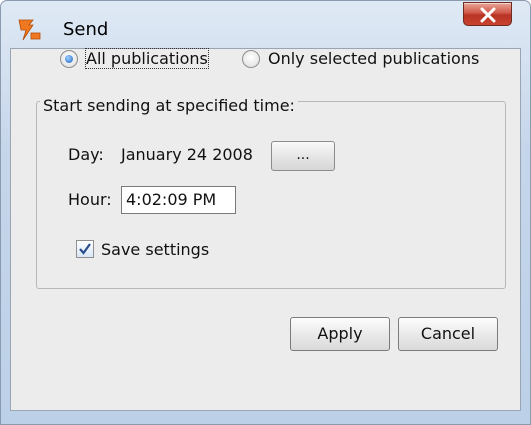 Image resolution: width=531 pixels, height=425 pixels. I want to click on close-button, so click(487, 14).